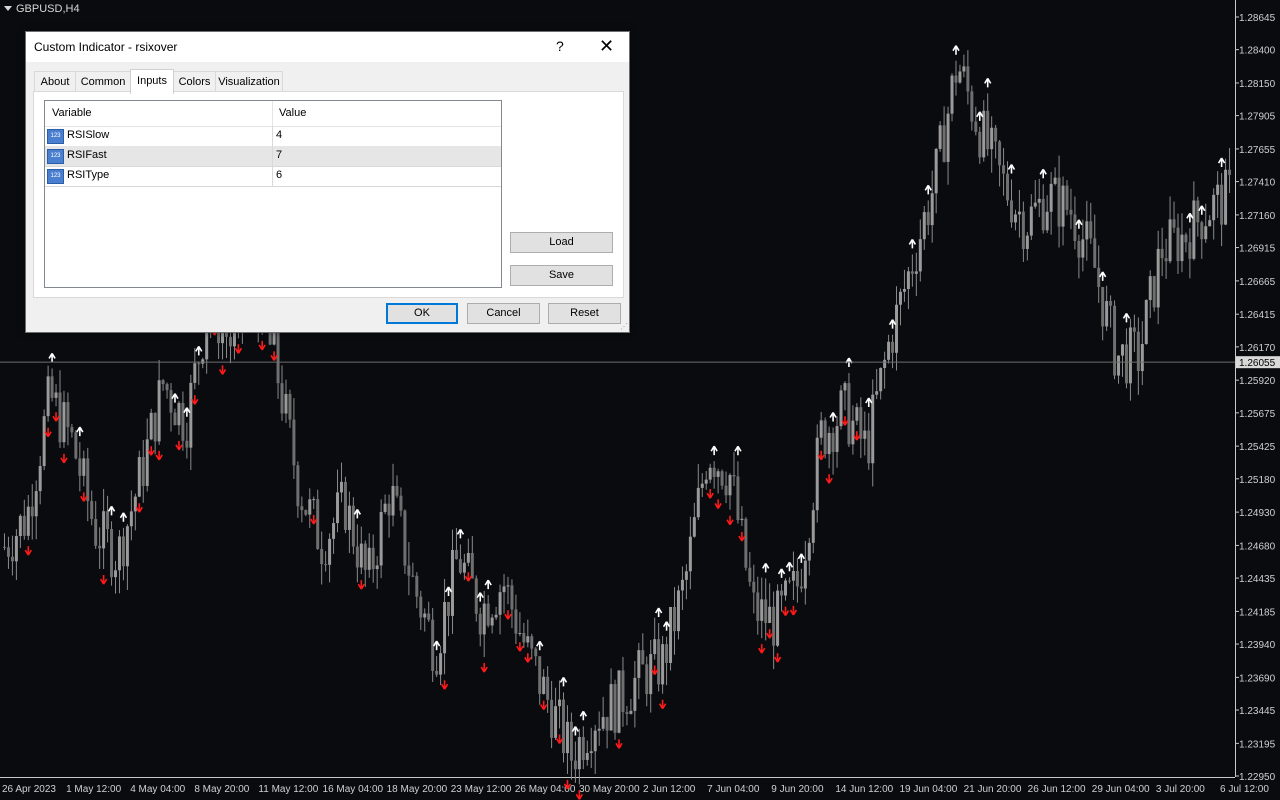 The height and width of the screenshot is (800, 1280). Describe the element at coordinates (273, 136) in the screenshot. I see `table-row: 123 RSISlow 4` at that location.